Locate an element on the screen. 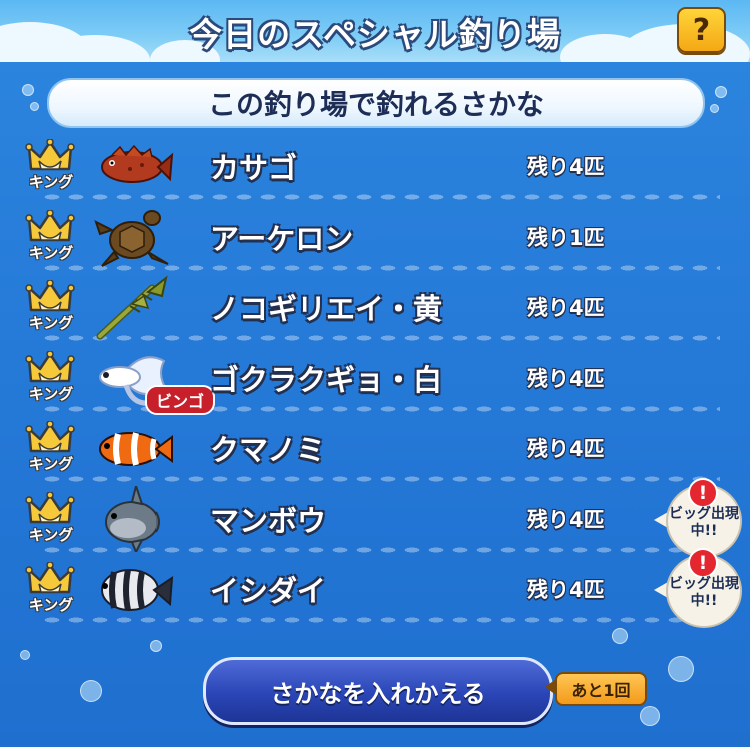  fish-row: キング クマノミ 残り4匹 is located at coordinates (375, 448).